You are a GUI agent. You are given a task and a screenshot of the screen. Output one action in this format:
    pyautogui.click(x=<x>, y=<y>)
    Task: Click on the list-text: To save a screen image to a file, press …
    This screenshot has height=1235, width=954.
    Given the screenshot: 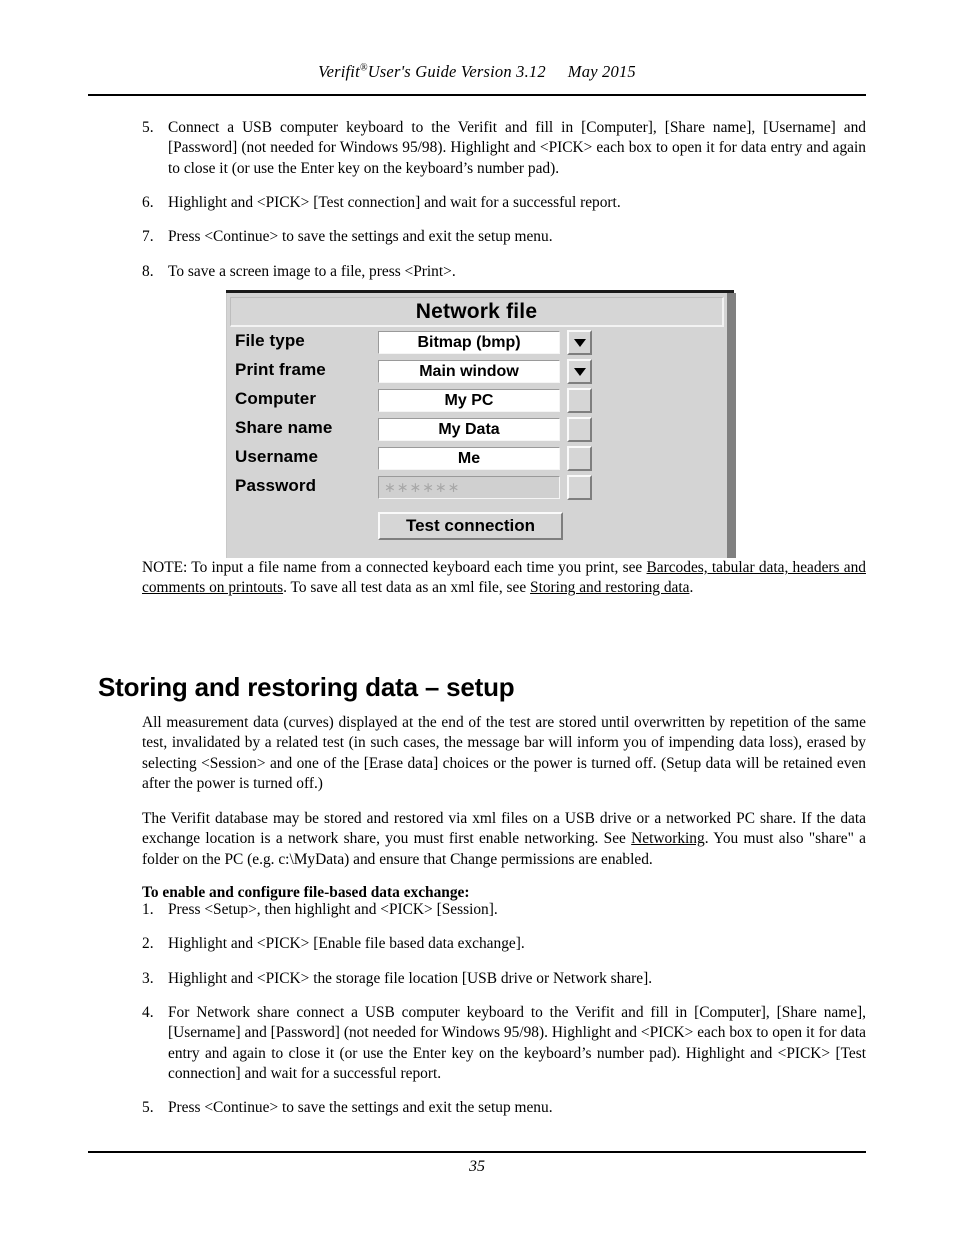 What is the action you would take?
    pyautogui.click(x=312, y=271)
    